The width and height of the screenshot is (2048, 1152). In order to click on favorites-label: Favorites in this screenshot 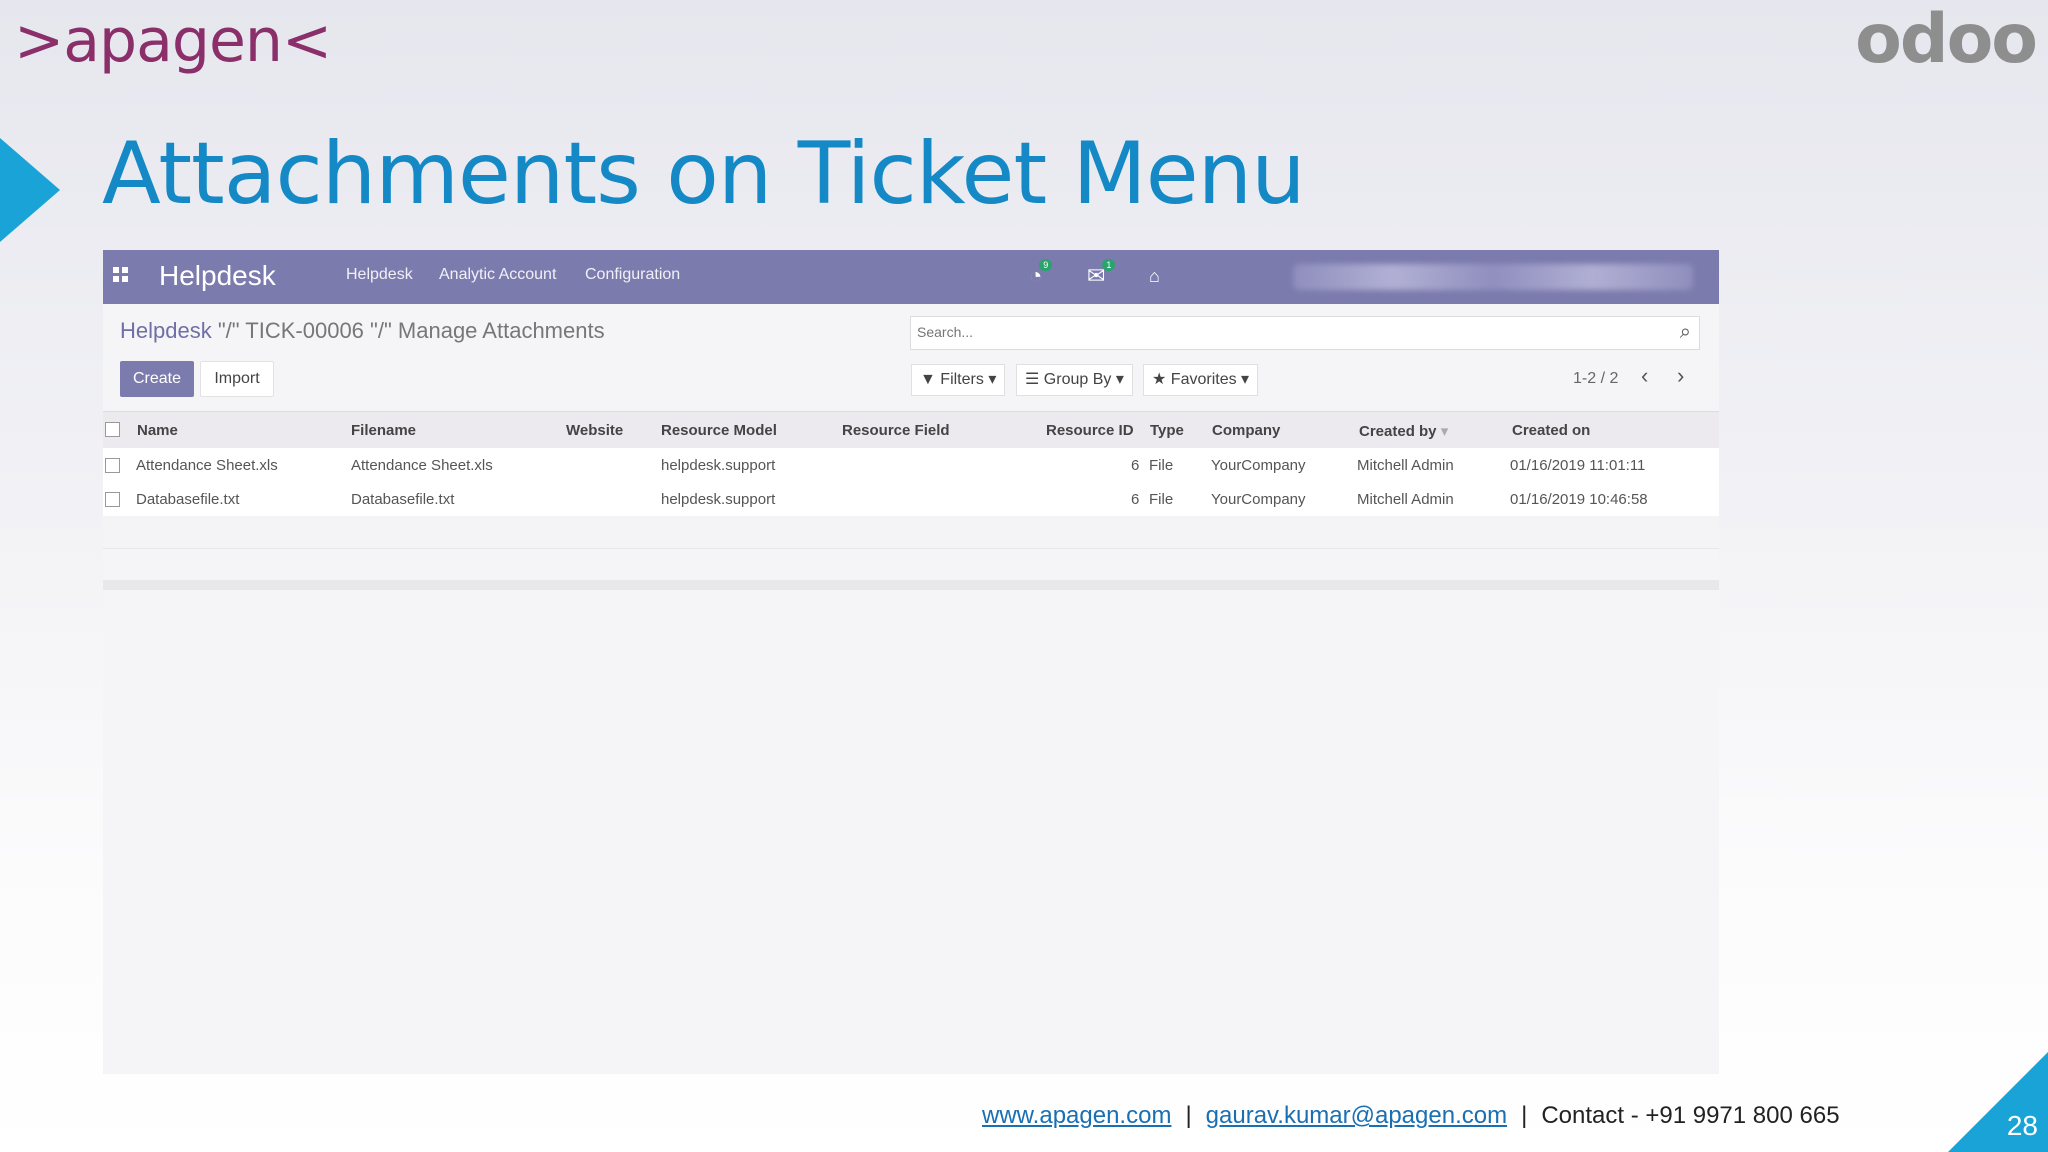, I will do `click(1203, 379)`.